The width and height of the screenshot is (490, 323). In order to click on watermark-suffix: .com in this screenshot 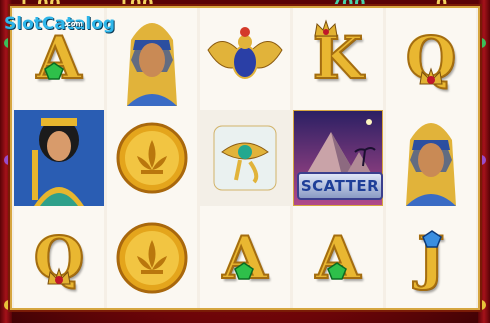, I will do `click(73, 24)`.